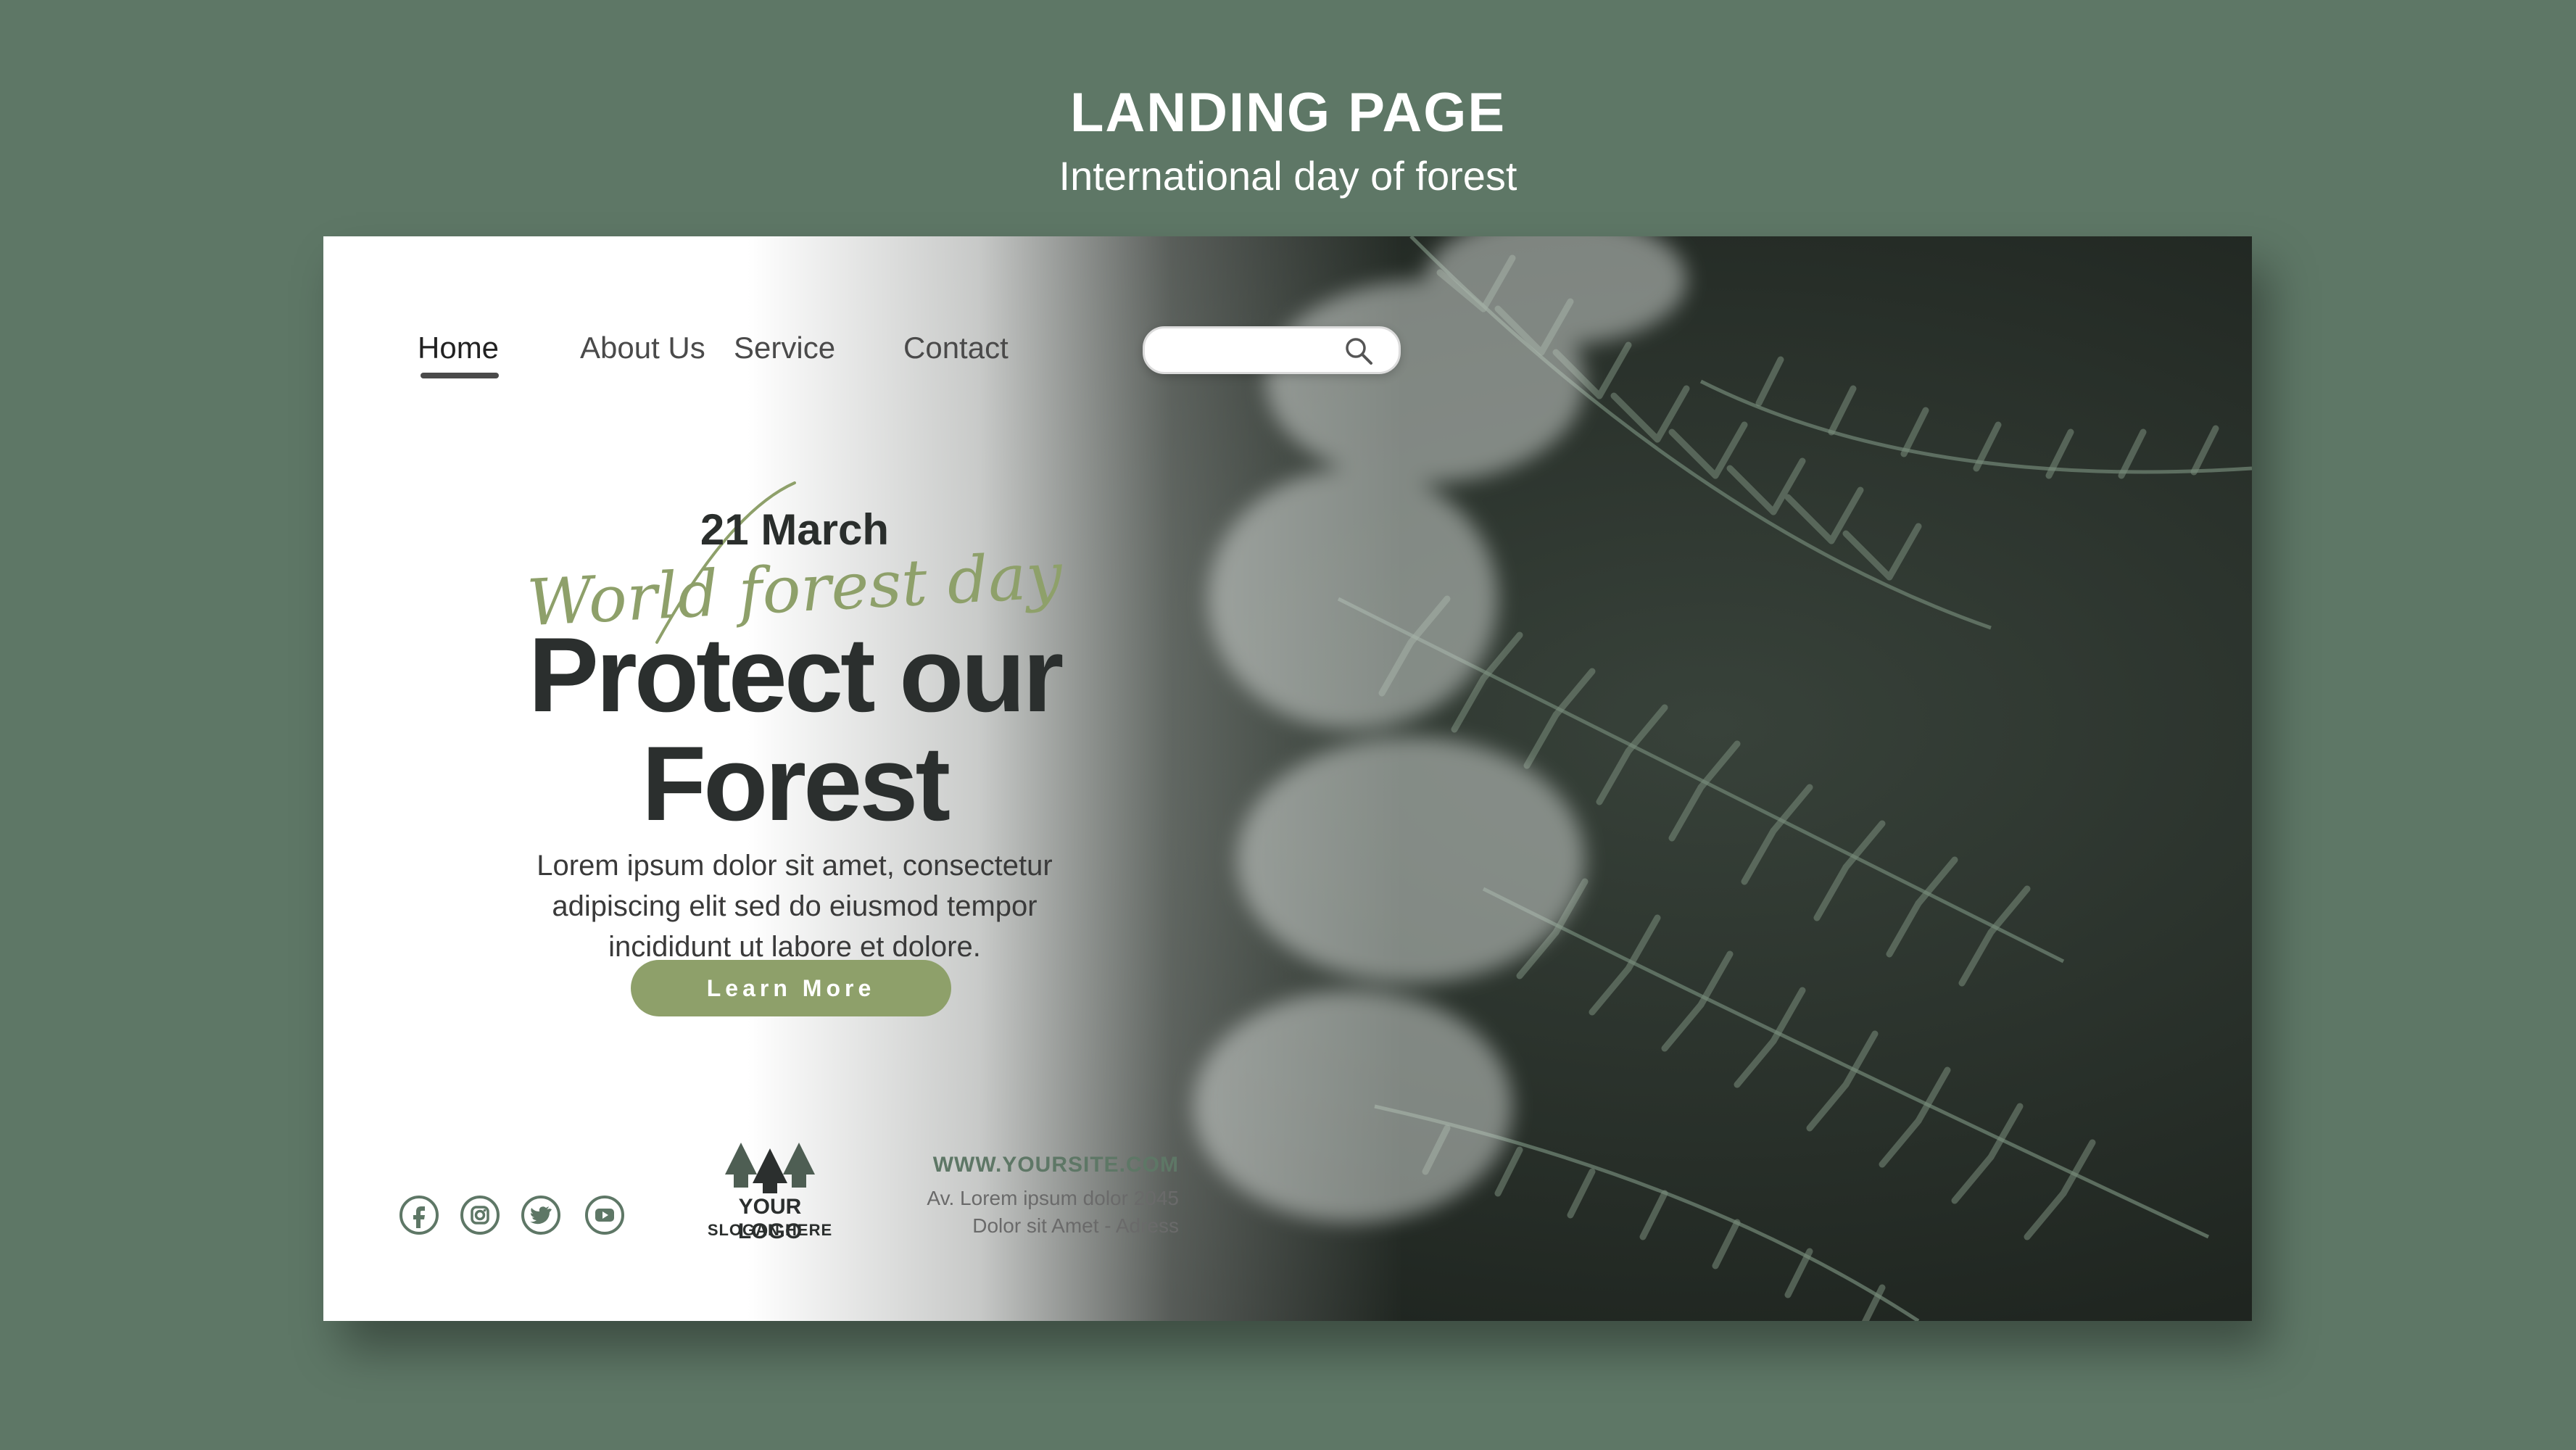  What do you see at coordinates (459, 348) in the screenshot?
I see `nav-home-label: Home` at bounding box center [459, 348].